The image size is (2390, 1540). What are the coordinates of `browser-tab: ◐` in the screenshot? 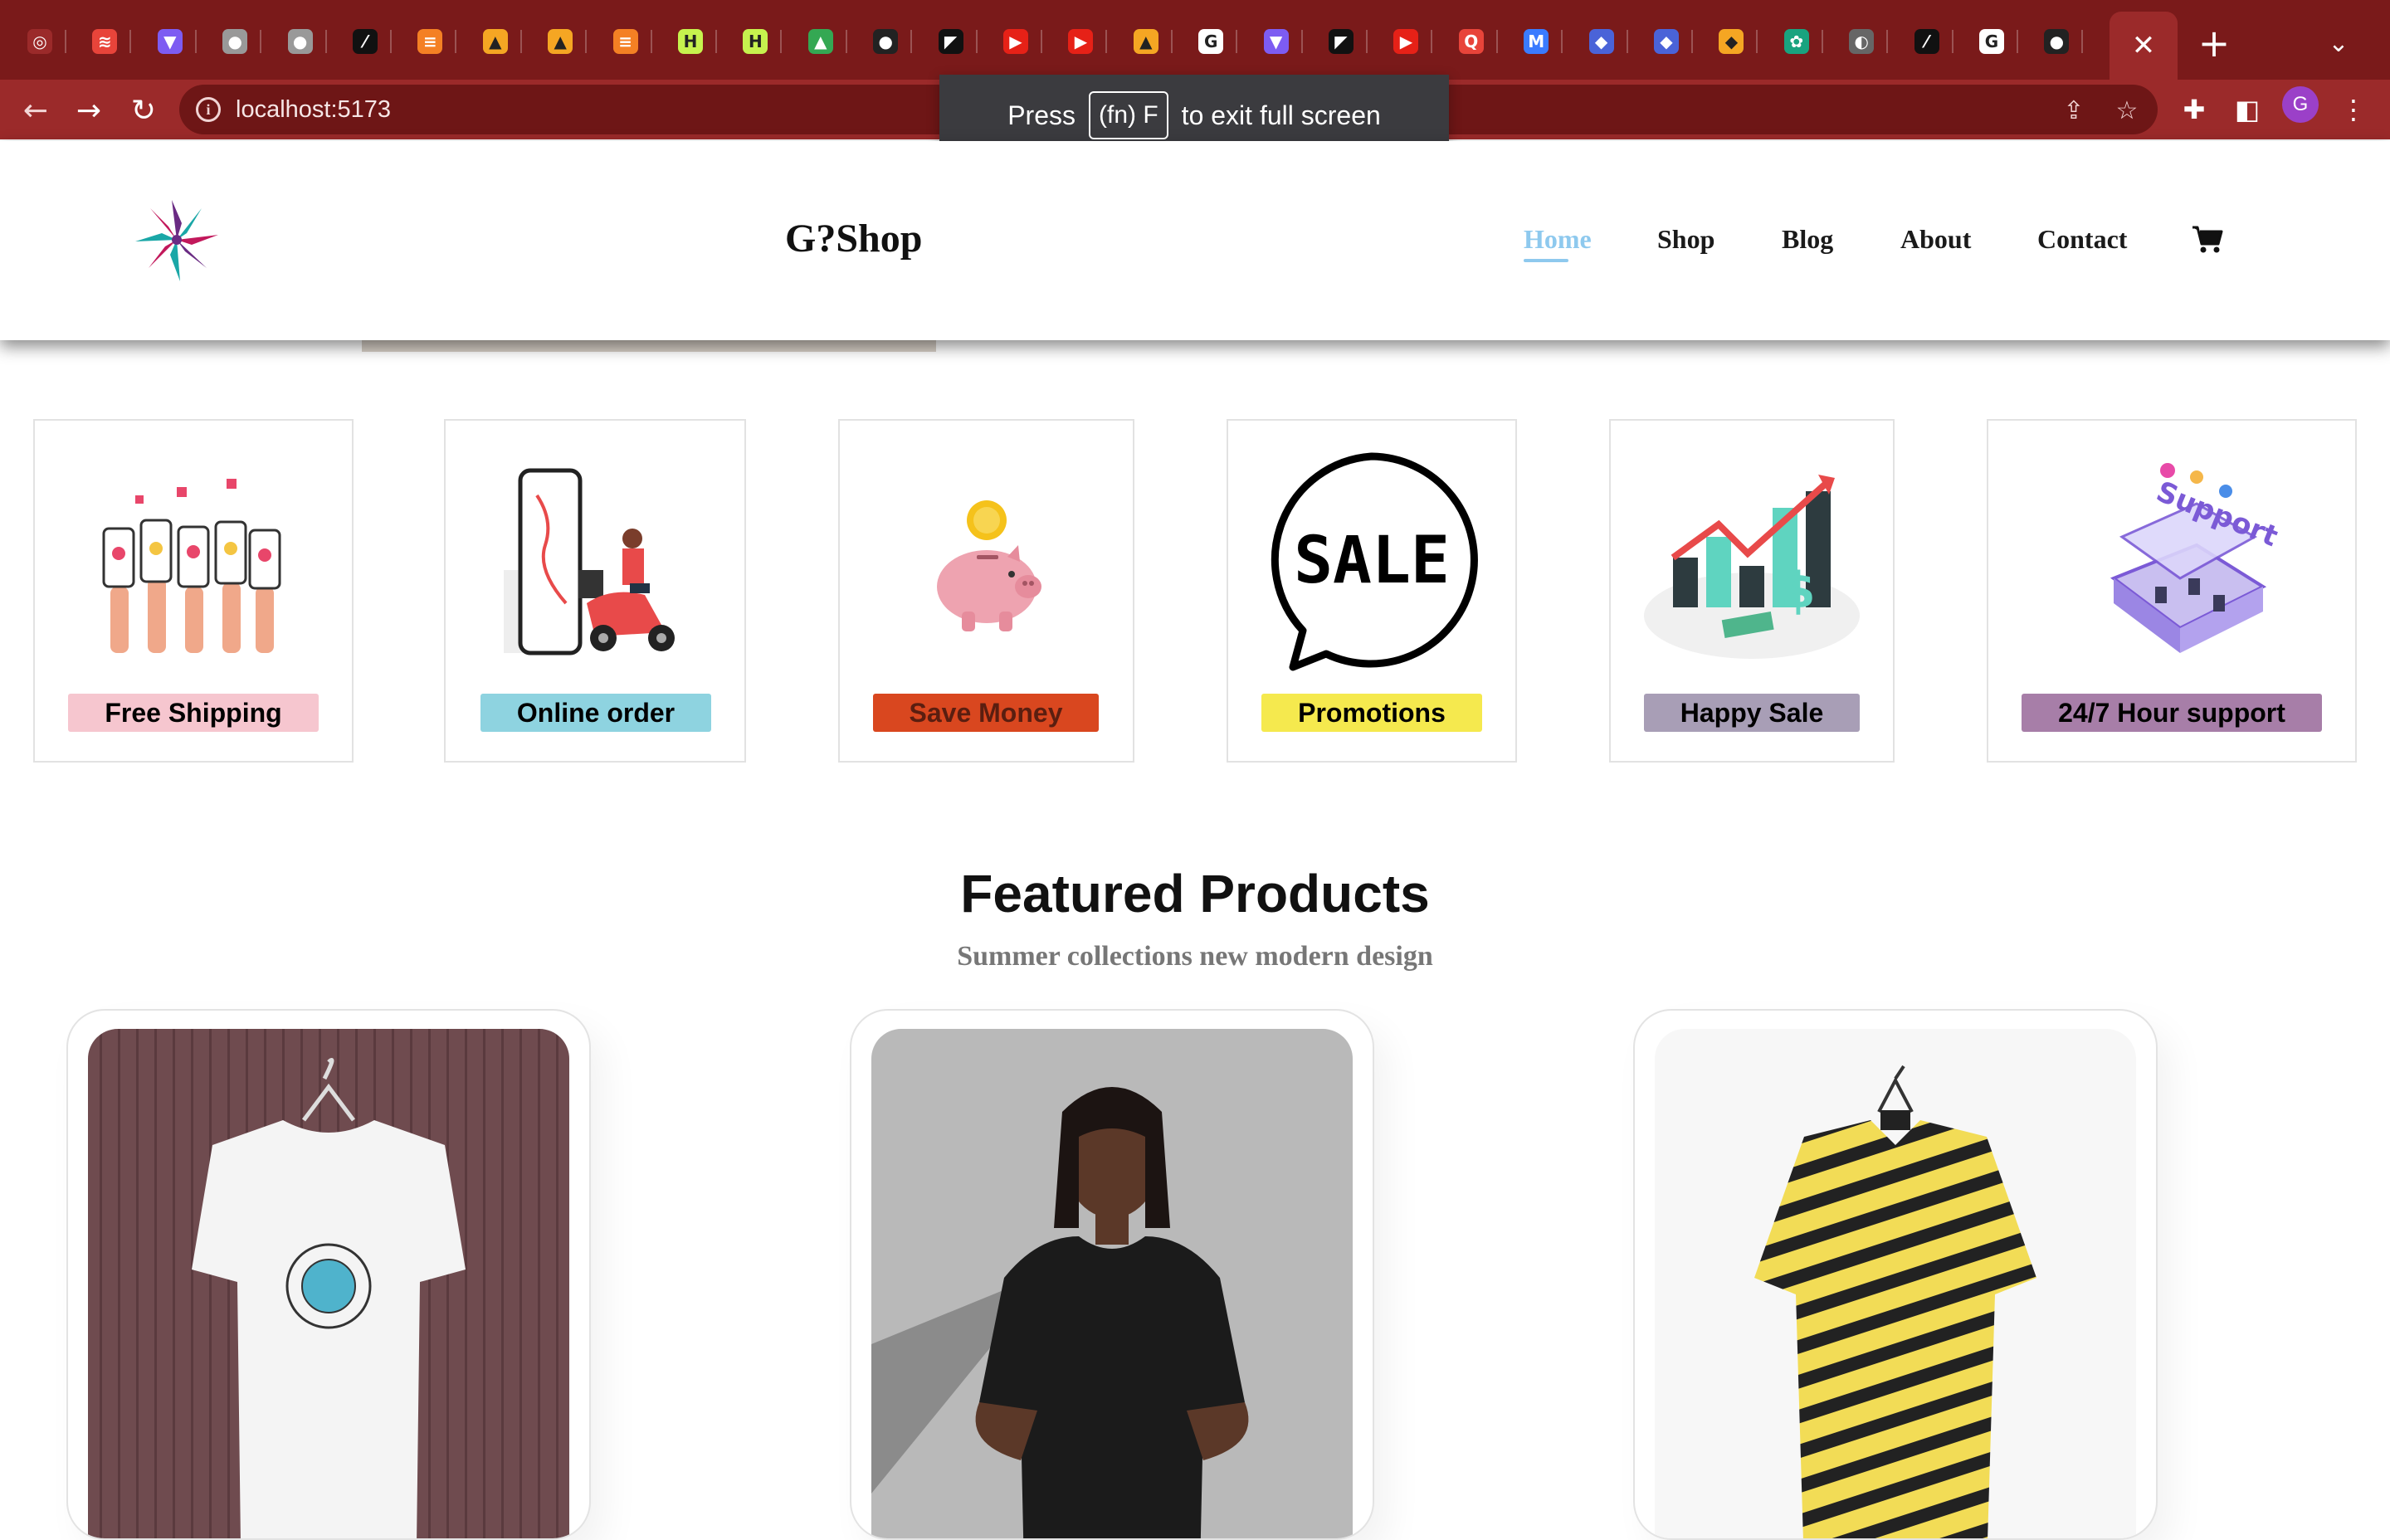 It's located at (1863, 41).